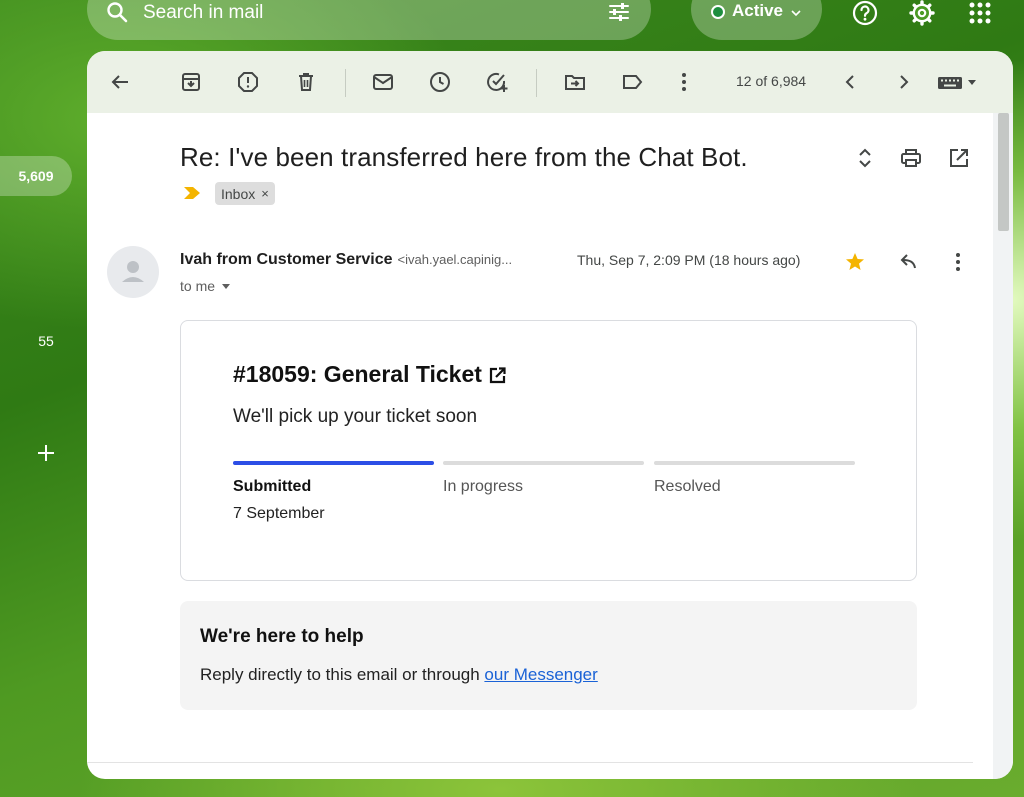 This screenshot has height=797, width=1024. What do you see at coordinates (980, 13) in the screenshot?
I see `apps-grid-icon` at bounding box center [980, 13].